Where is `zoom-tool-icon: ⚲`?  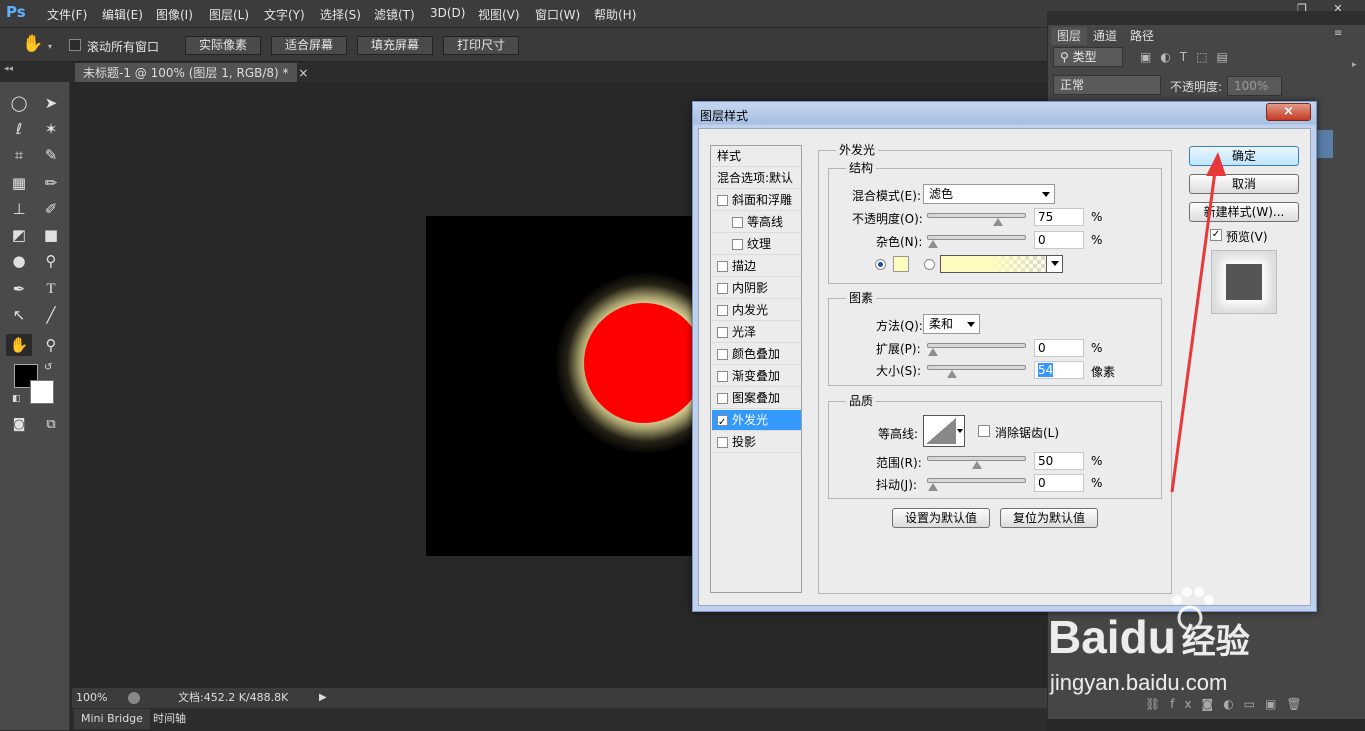
zoom-tool-icon: ⚲ is located at coordinates (51, 345).